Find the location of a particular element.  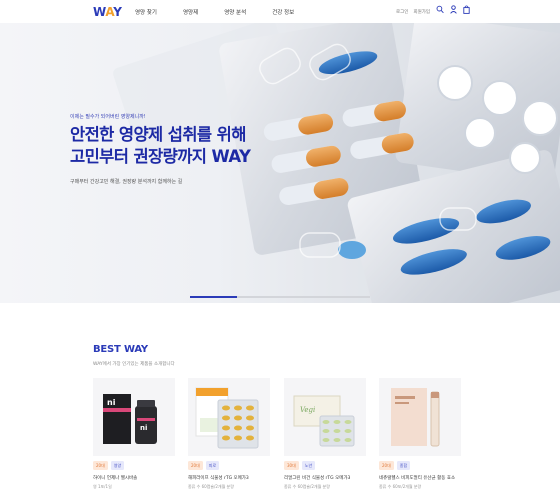

site-header: WAY 영양 찾기 영양제 영양 분석 건강 정보 로그인 회원가입 is located at coordinates (280, 11).